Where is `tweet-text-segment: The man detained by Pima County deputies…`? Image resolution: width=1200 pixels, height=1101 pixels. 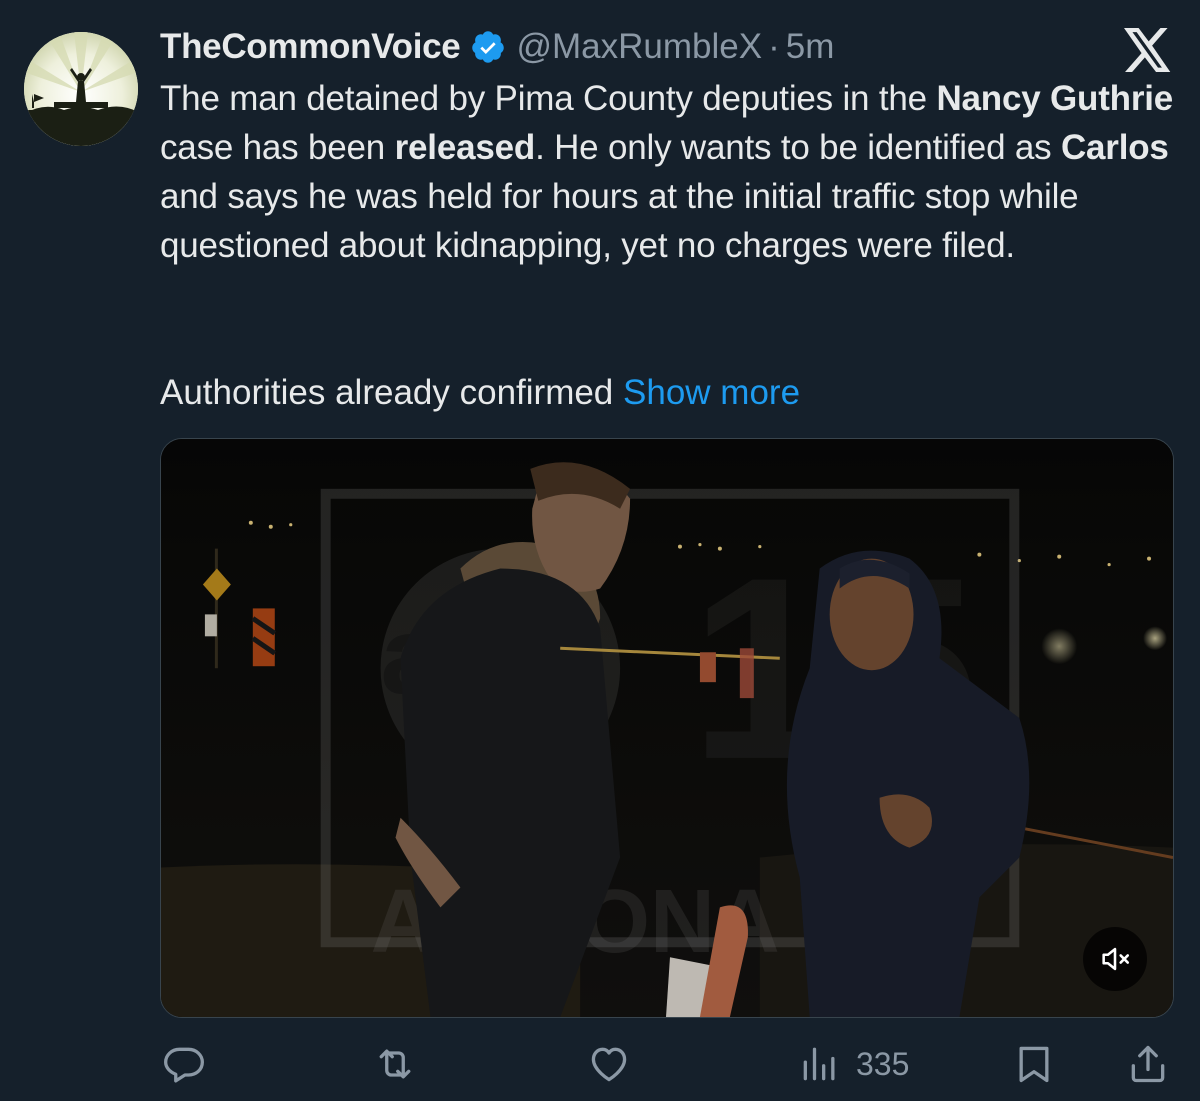 tweet-text-segment: The man detained by Pima County deputies… is located at coordinates (548, 98).